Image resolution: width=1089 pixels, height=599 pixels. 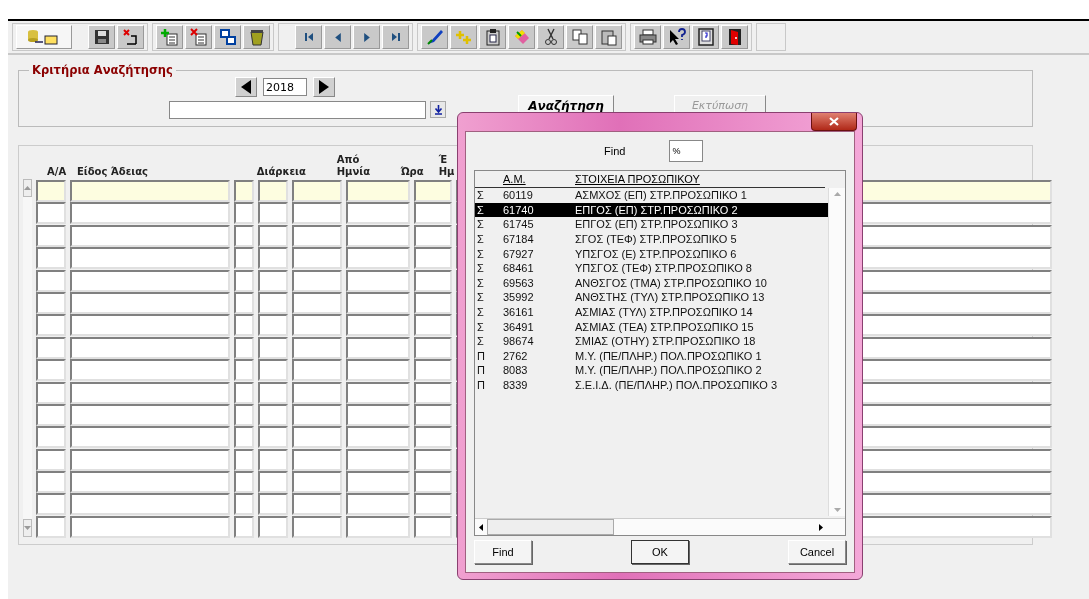 I want to click on id-cell-text: 61745, so click(x=519, y=224).